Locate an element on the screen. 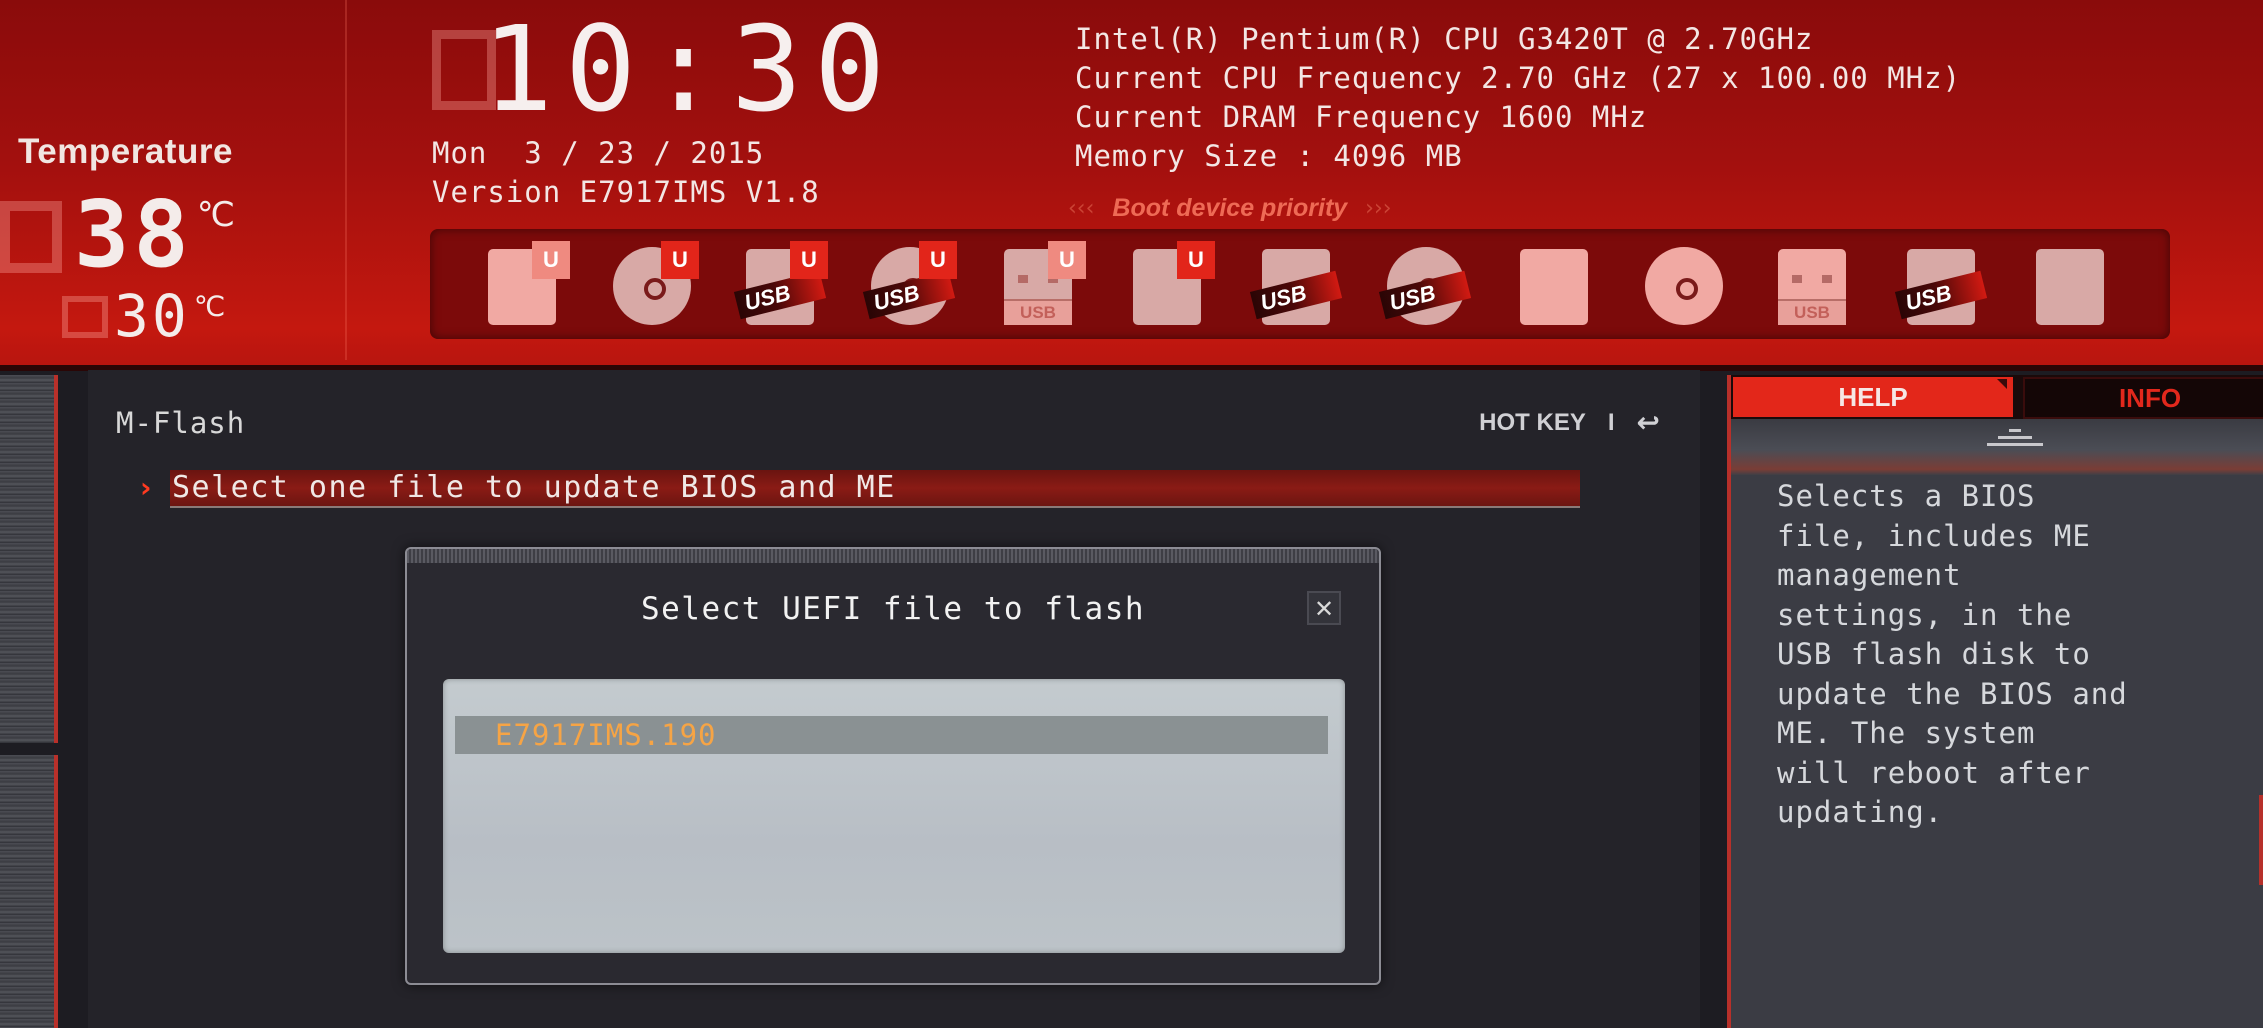  boot-device-bar: U U USB U USB U USB U U USB USB USB USB is located at coordinates (1300, 284).